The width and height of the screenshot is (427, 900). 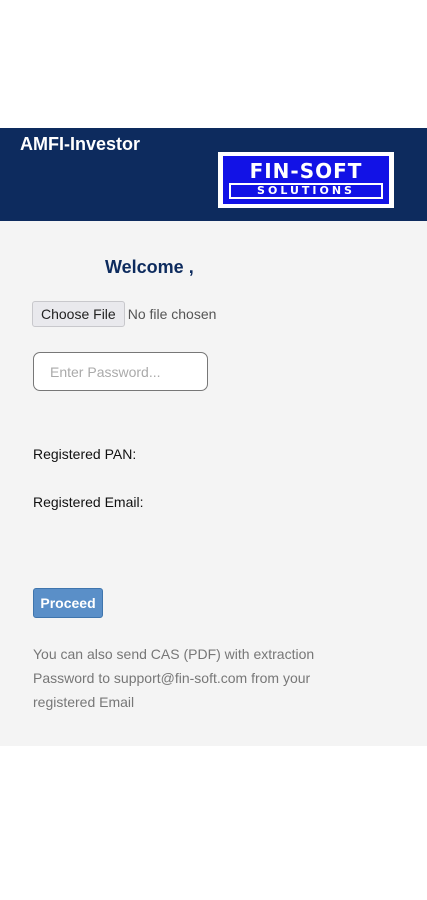 I want to click on welcome-heading: Welcome ,, so click(x=149, y=267).